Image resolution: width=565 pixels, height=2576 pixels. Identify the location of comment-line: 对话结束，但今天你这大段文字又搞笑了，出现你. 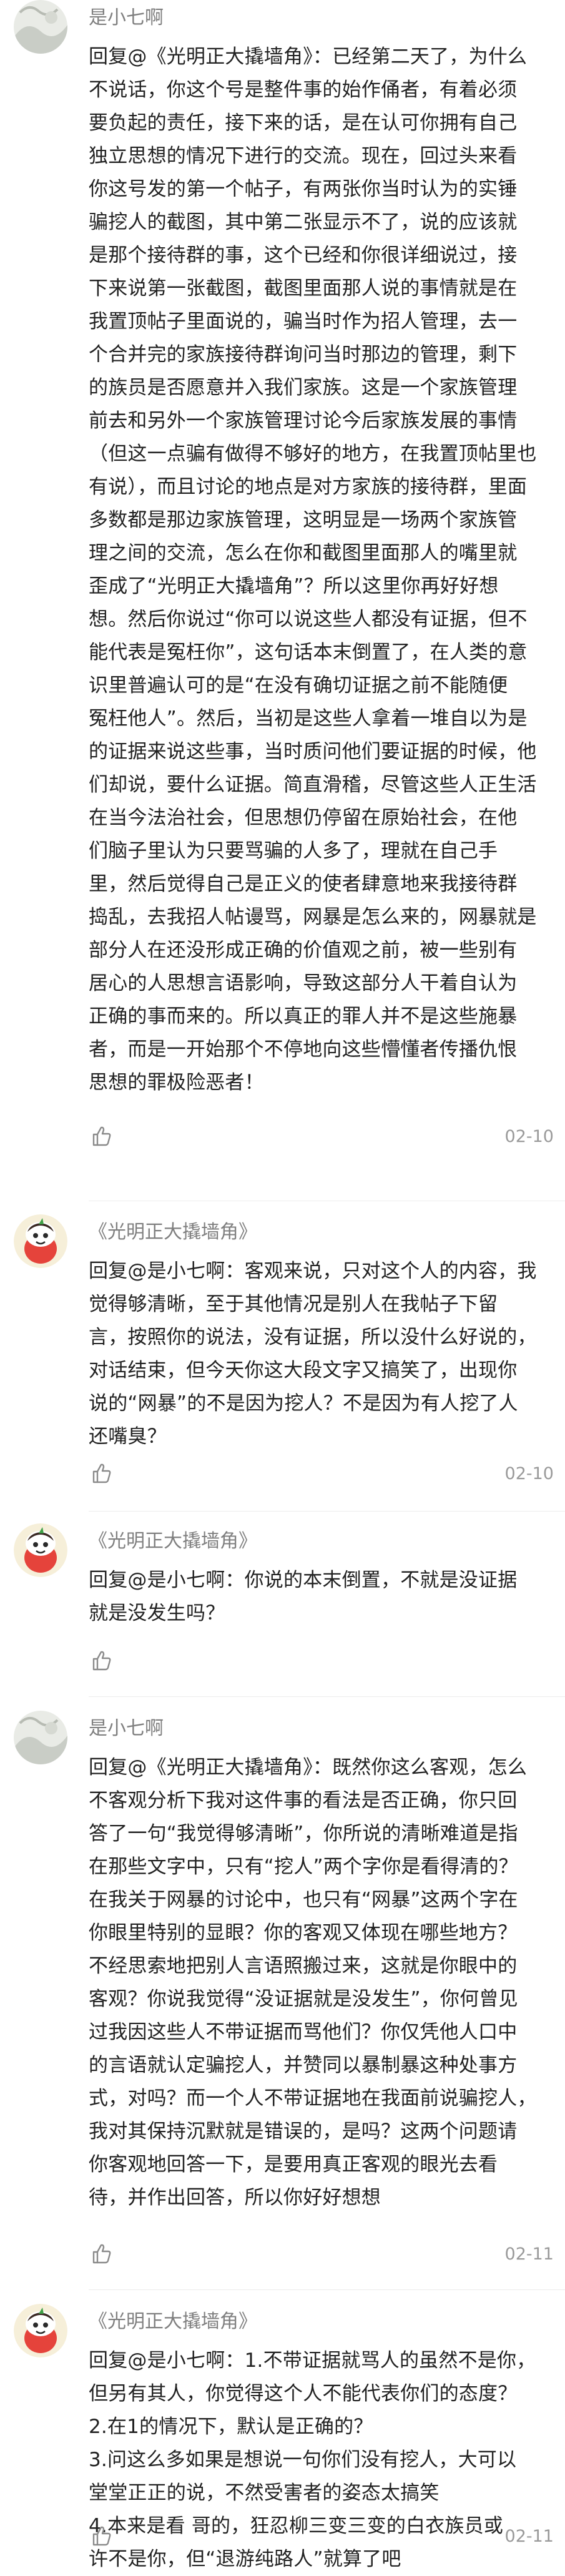
(303, 1370).